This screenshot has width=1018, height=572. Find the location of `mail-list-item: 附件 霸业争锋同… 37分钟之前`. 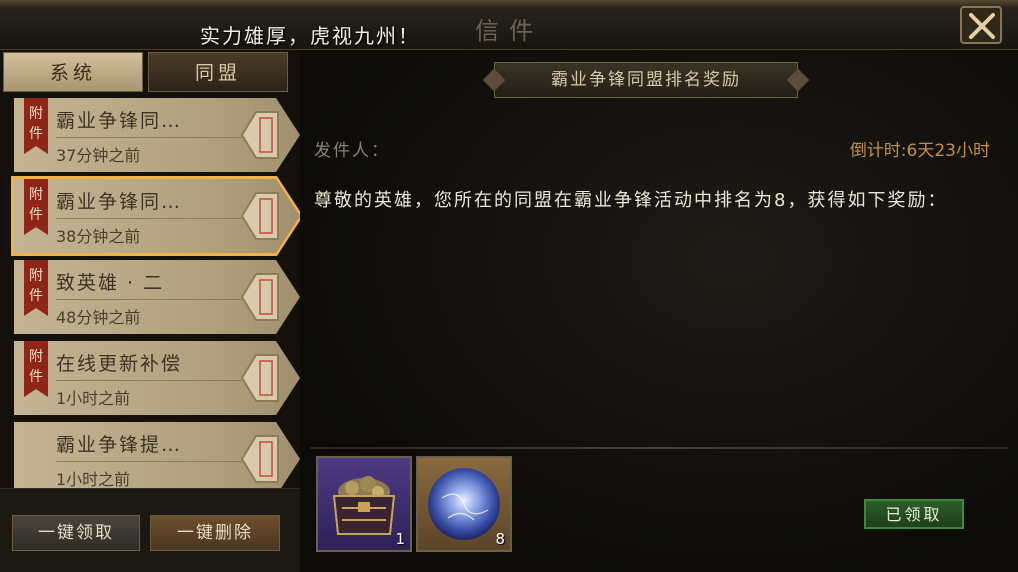

mail-list-item: 附件 霸业争锋同… 37分钟之前 is located at coordinates (157, 135).